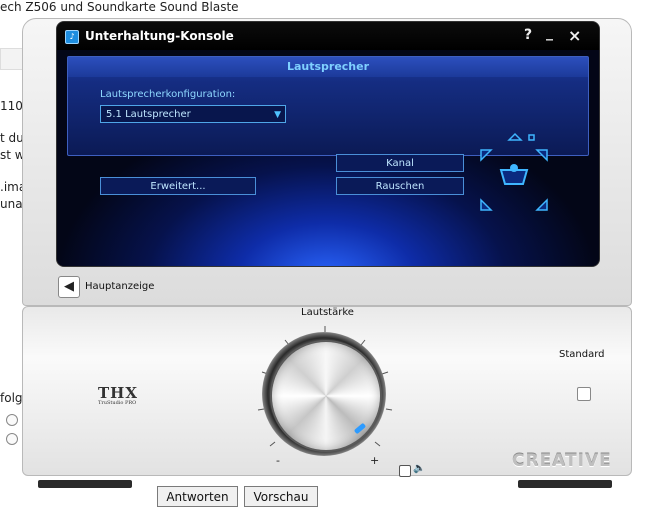 The image size is (649, 507). Describe the element at coordinates (277, 115) in the screenshot. I see `chevron-down-icon: ▼` at that location.